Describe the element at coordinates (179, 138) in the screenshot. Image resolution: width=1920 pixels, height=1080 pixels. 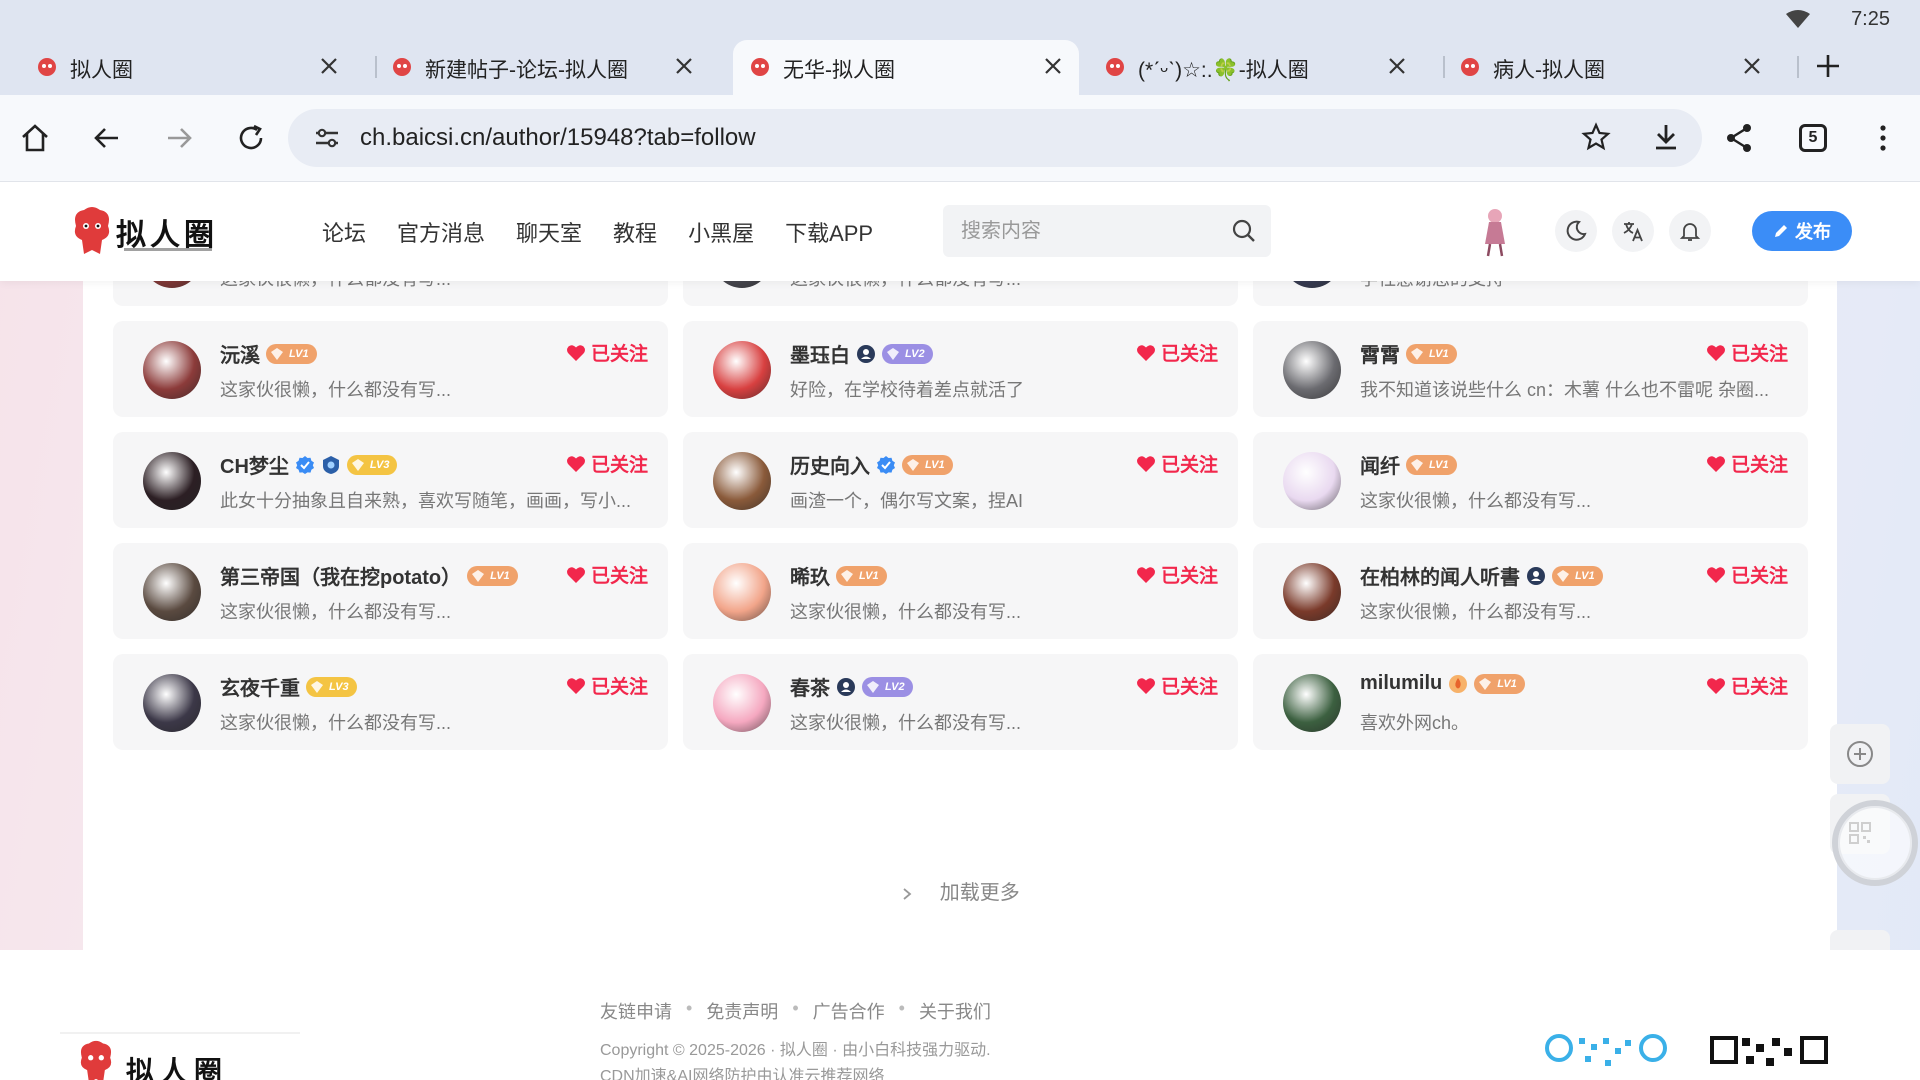
I see `forward-arrow-icon` at that location.